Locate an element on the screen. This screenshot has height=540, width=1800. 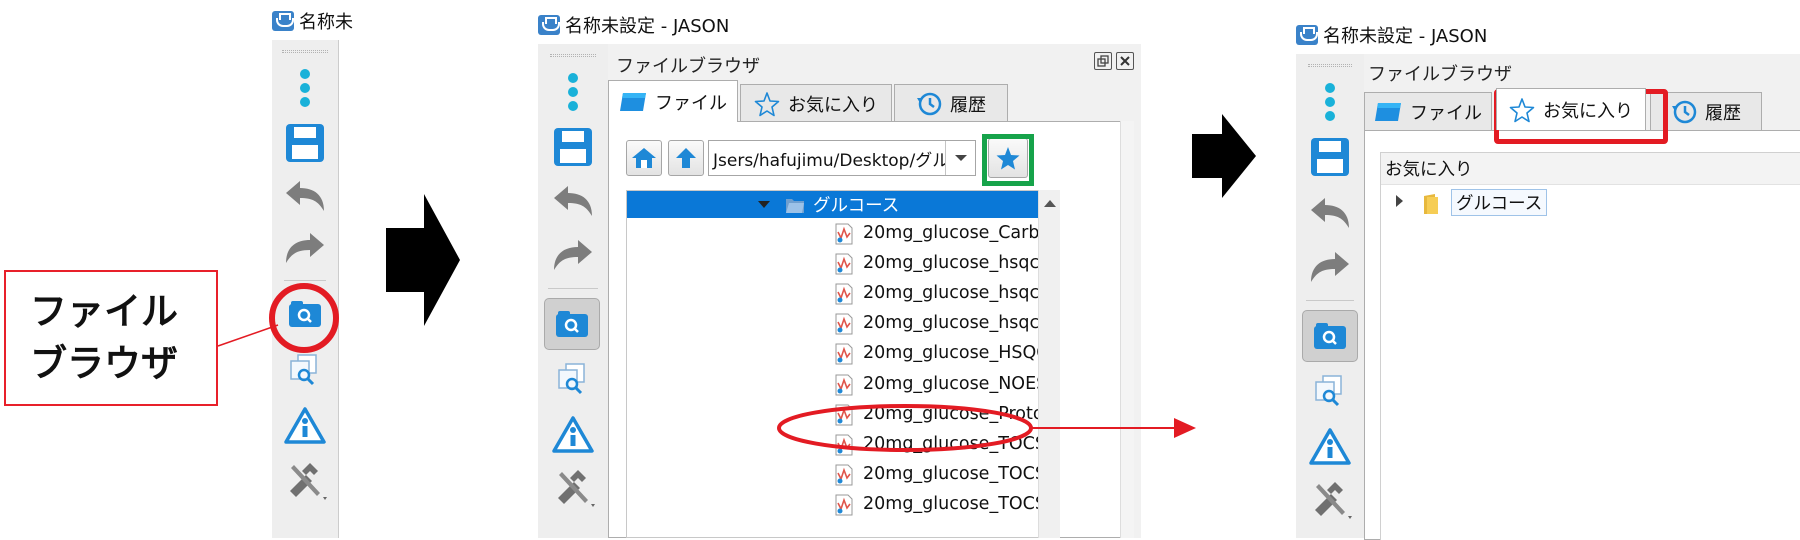
more-menu-icon is located at coordinates (1330, 102).